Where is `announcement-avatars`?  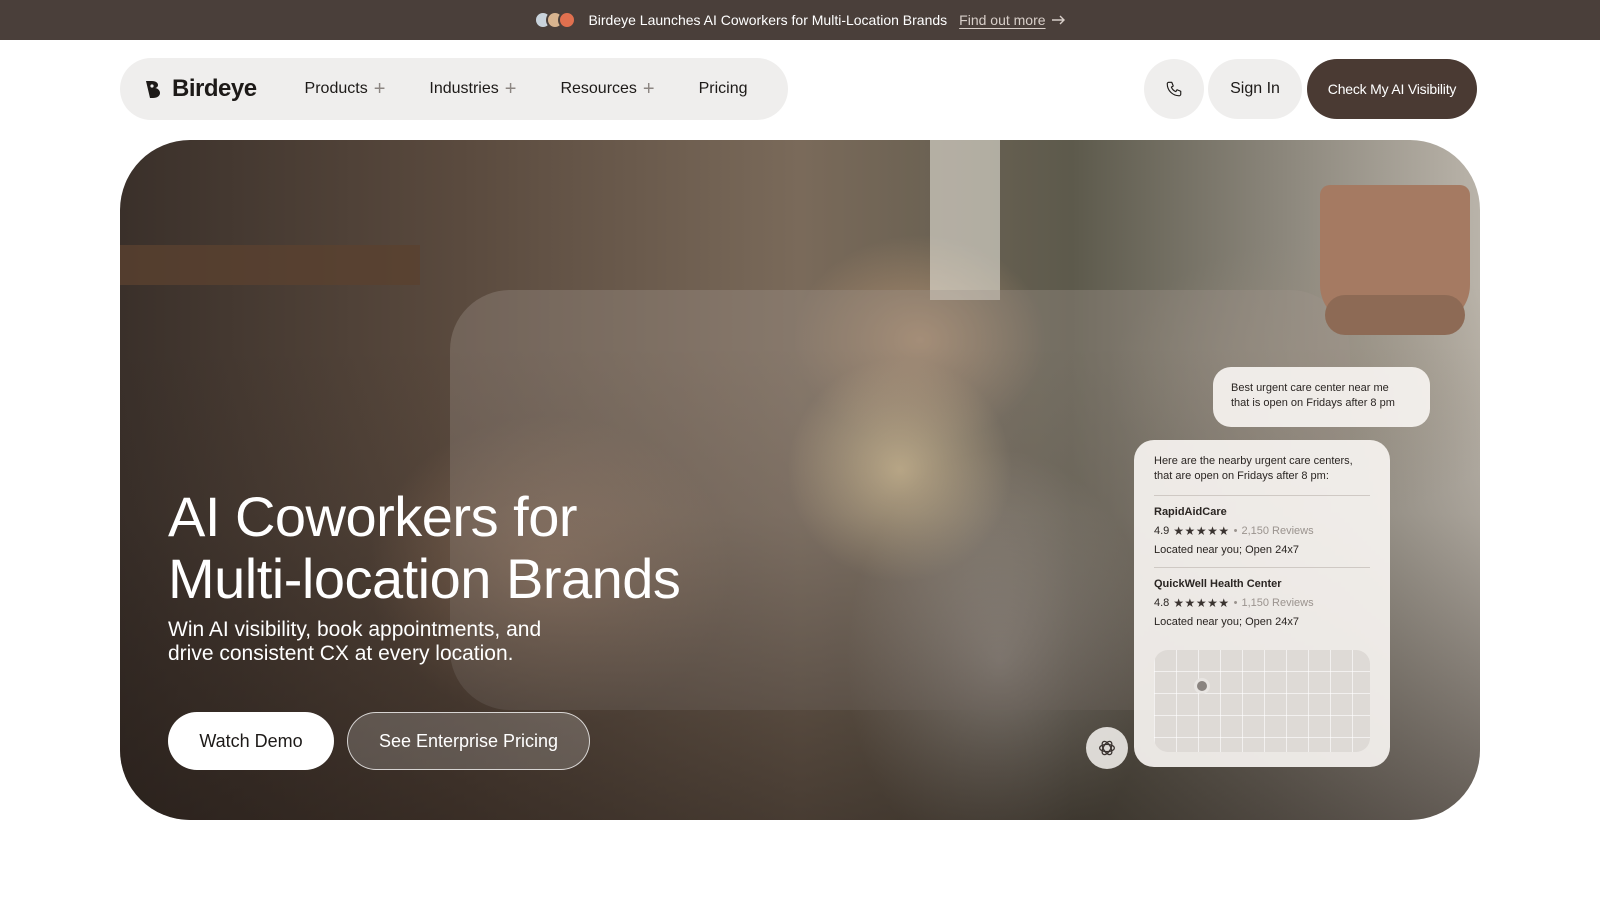 announcement-avatars is located at coordinates (555, 20).